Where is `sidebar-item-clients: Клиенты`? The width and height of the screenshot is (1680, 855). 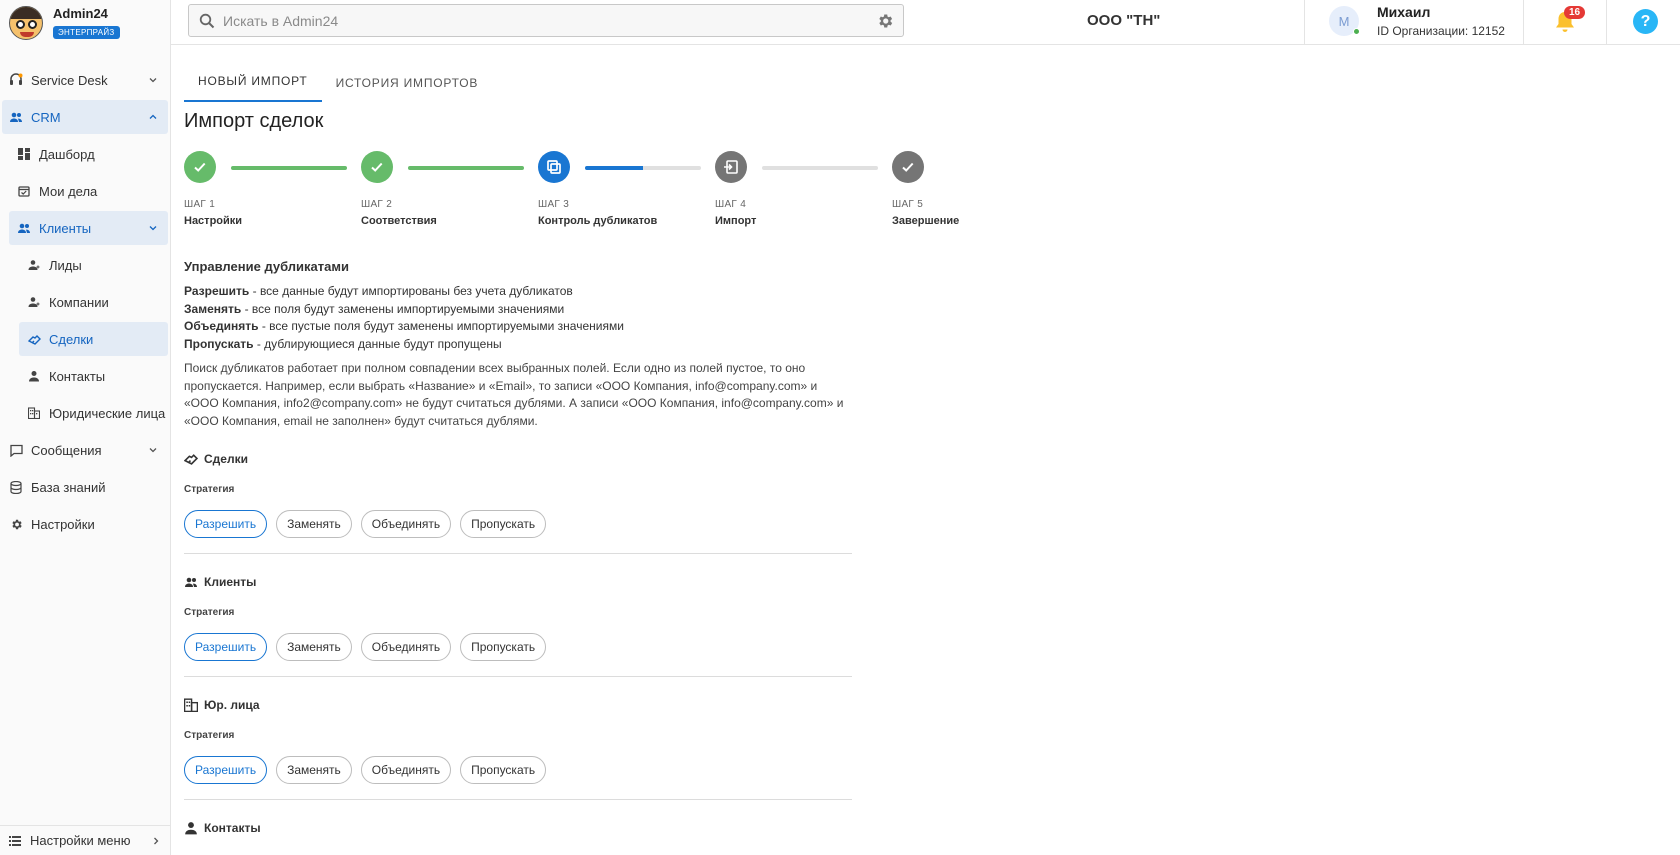 sidebar-item-clients: Клиенты is located at coordinates (88, 228).